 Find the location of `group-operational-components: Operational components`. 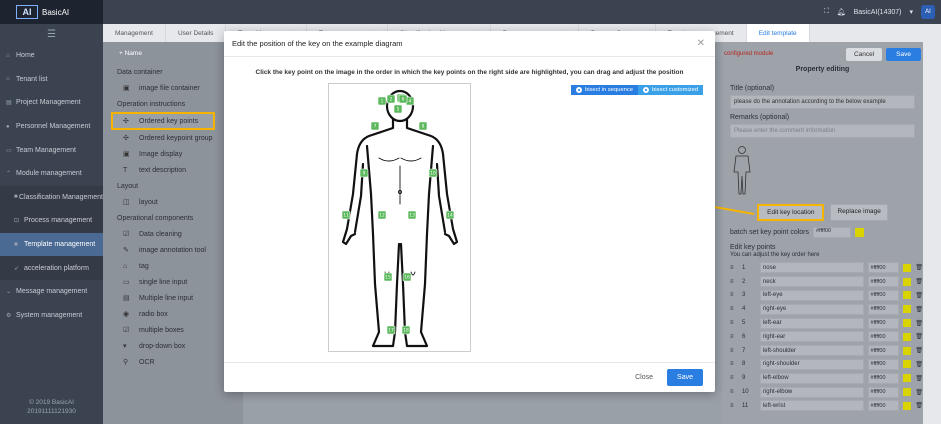

group-operational-components: Operational components is located at coordinates (173, 218).